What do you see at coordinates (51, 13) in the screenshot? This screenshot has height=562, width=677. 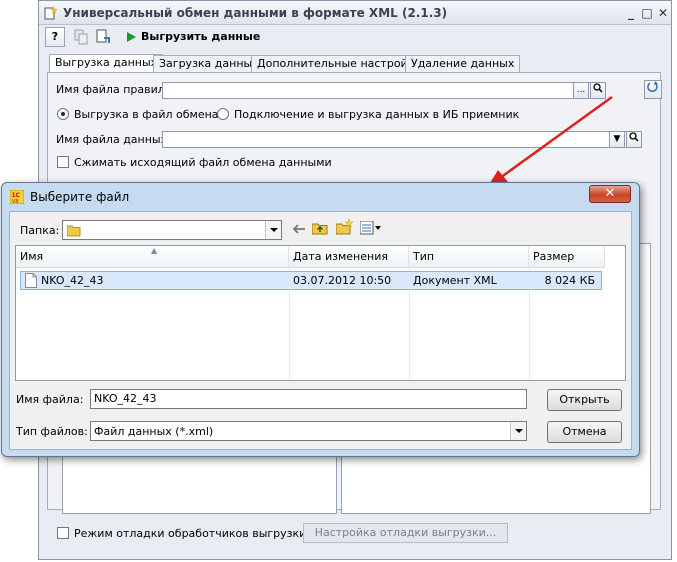 I see `document-star-icon` at bounding box center [51, 13].